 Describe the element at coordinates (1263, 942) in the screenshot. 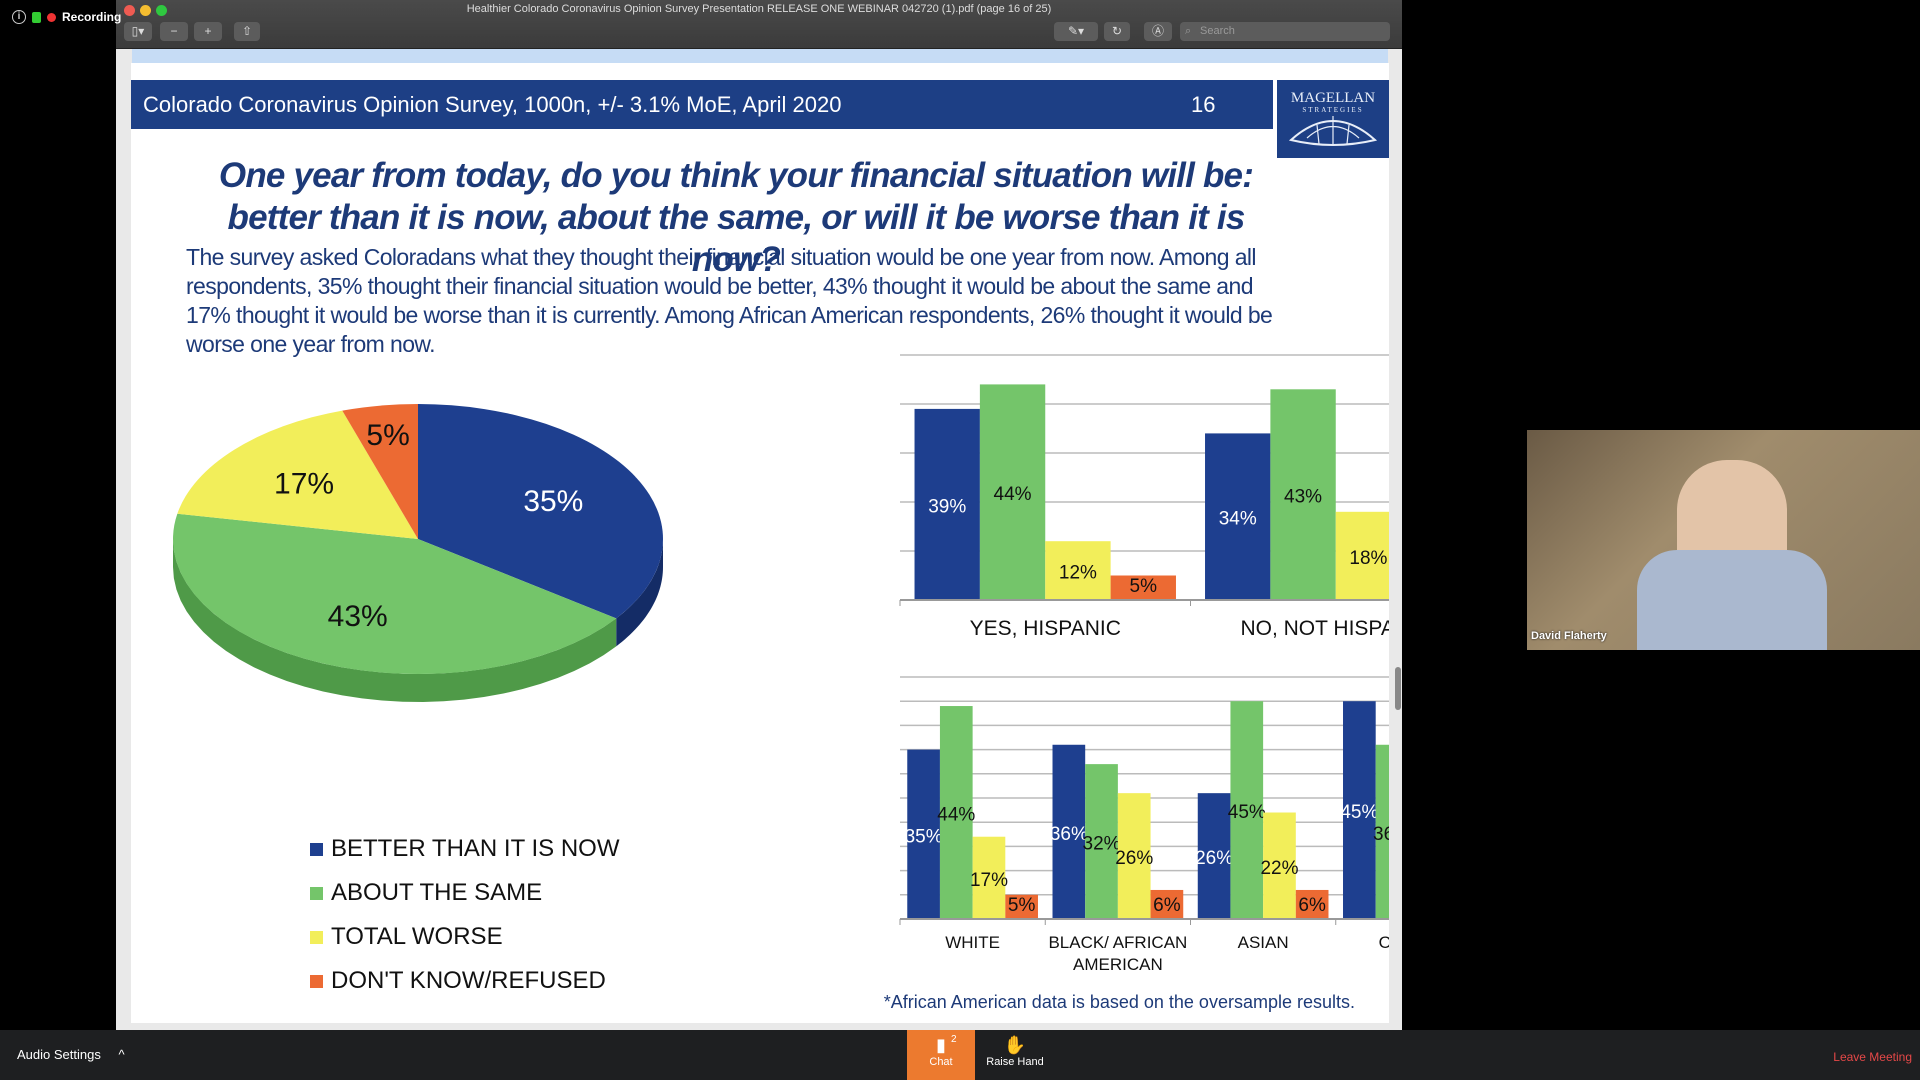

I see `category-label: ASIAN` at that location.